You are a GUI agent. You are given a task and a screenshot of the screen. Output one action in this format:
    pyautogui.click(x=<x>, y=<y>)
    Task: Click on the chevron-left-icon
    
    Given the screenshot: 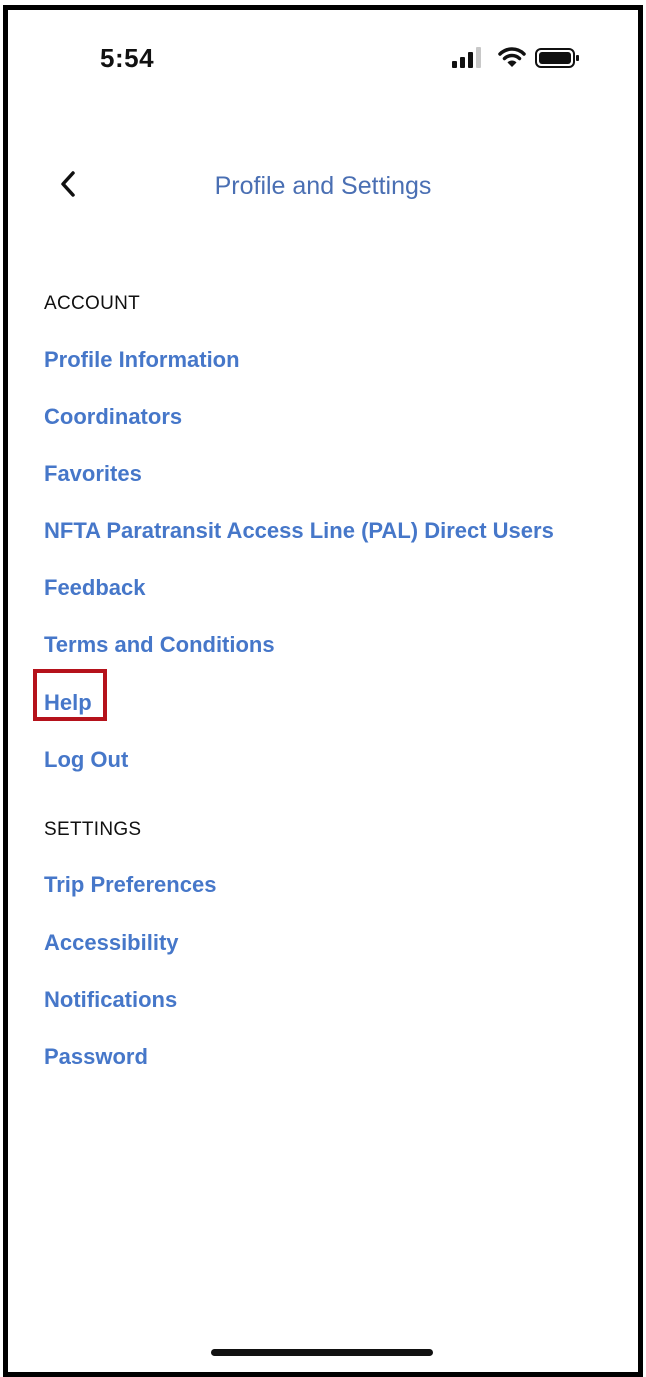 What is the action you would take?
    pyautogui.click(x=68, y=186)
    